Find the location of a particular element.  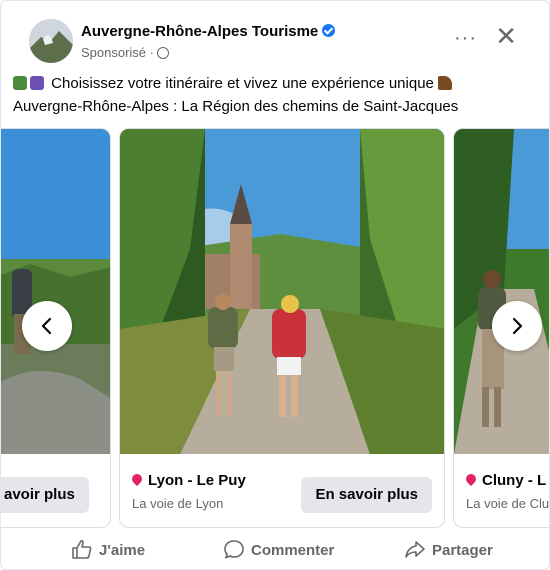

post-actions-bar: J'aime Commenter Partager is located at coordinates (275, 550).